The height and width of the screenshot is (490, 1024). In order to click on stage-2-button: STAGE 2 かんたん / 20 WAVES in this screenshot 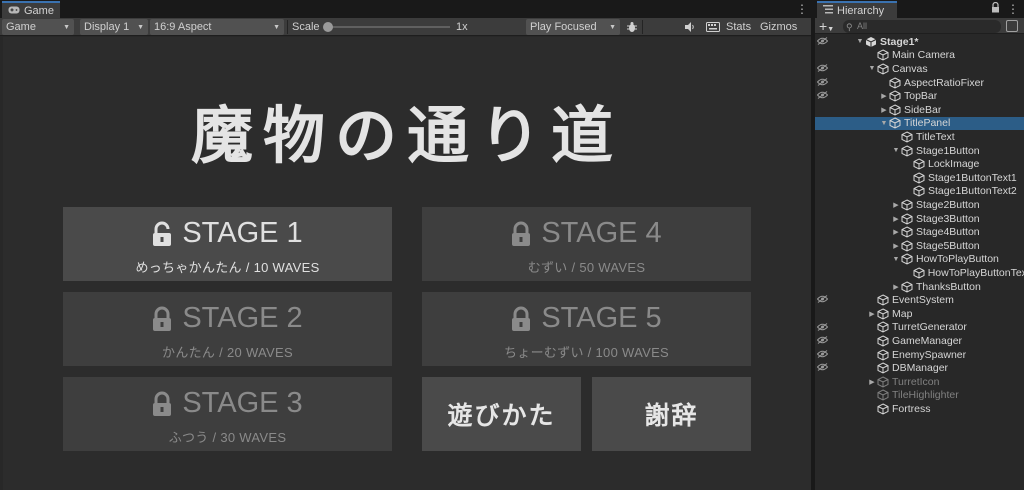, I will do `click(227, 329)`.